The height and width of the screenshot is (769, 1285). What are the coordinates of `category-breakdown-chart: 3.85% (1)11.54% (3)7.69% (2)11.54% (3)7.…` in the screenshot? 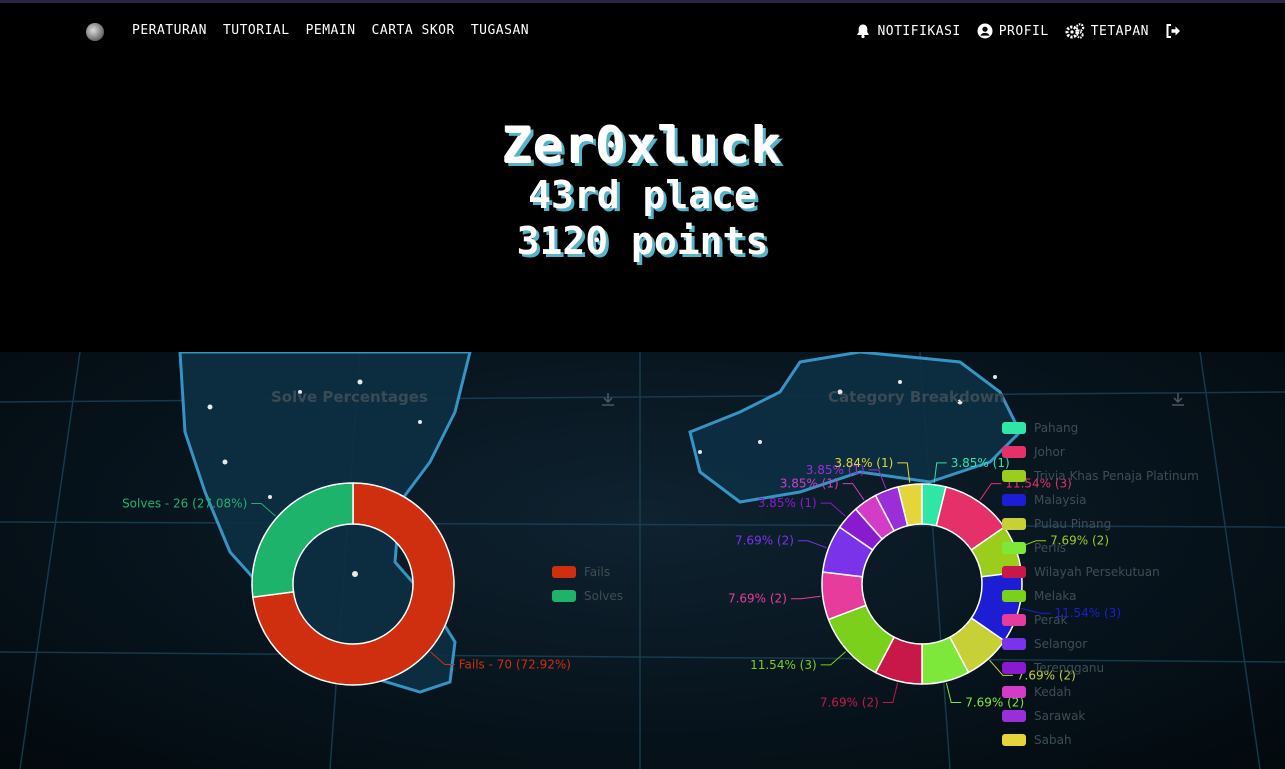 It's located at (924, 583).